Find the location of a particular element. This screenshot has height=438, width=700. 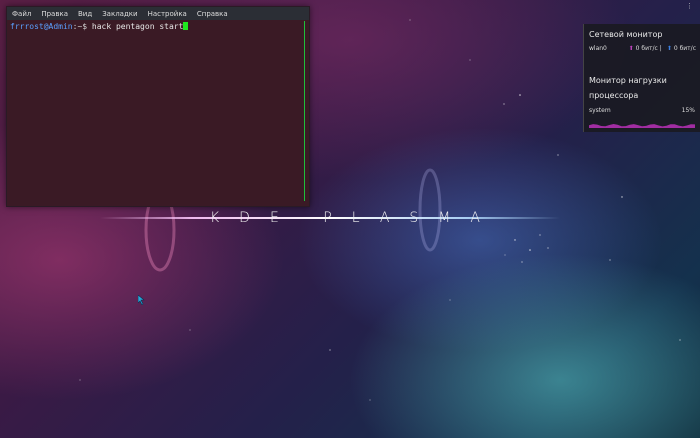

download-rate: 0 бит/с is located at coordinates (684, 48).